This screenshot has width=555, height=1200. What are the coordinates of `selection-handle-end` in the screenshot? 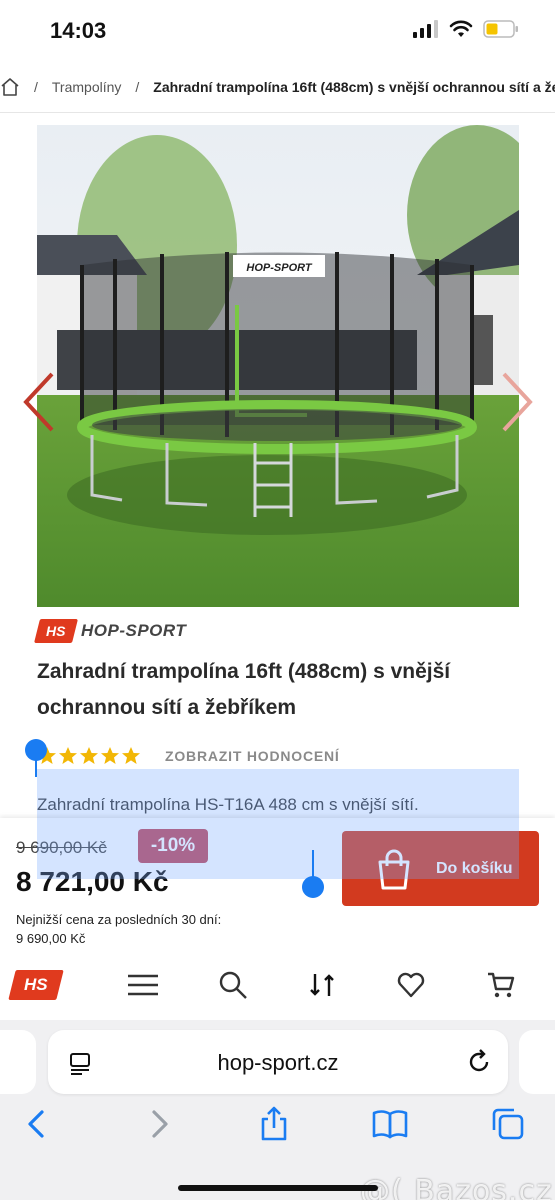 It's located at (313, 887).